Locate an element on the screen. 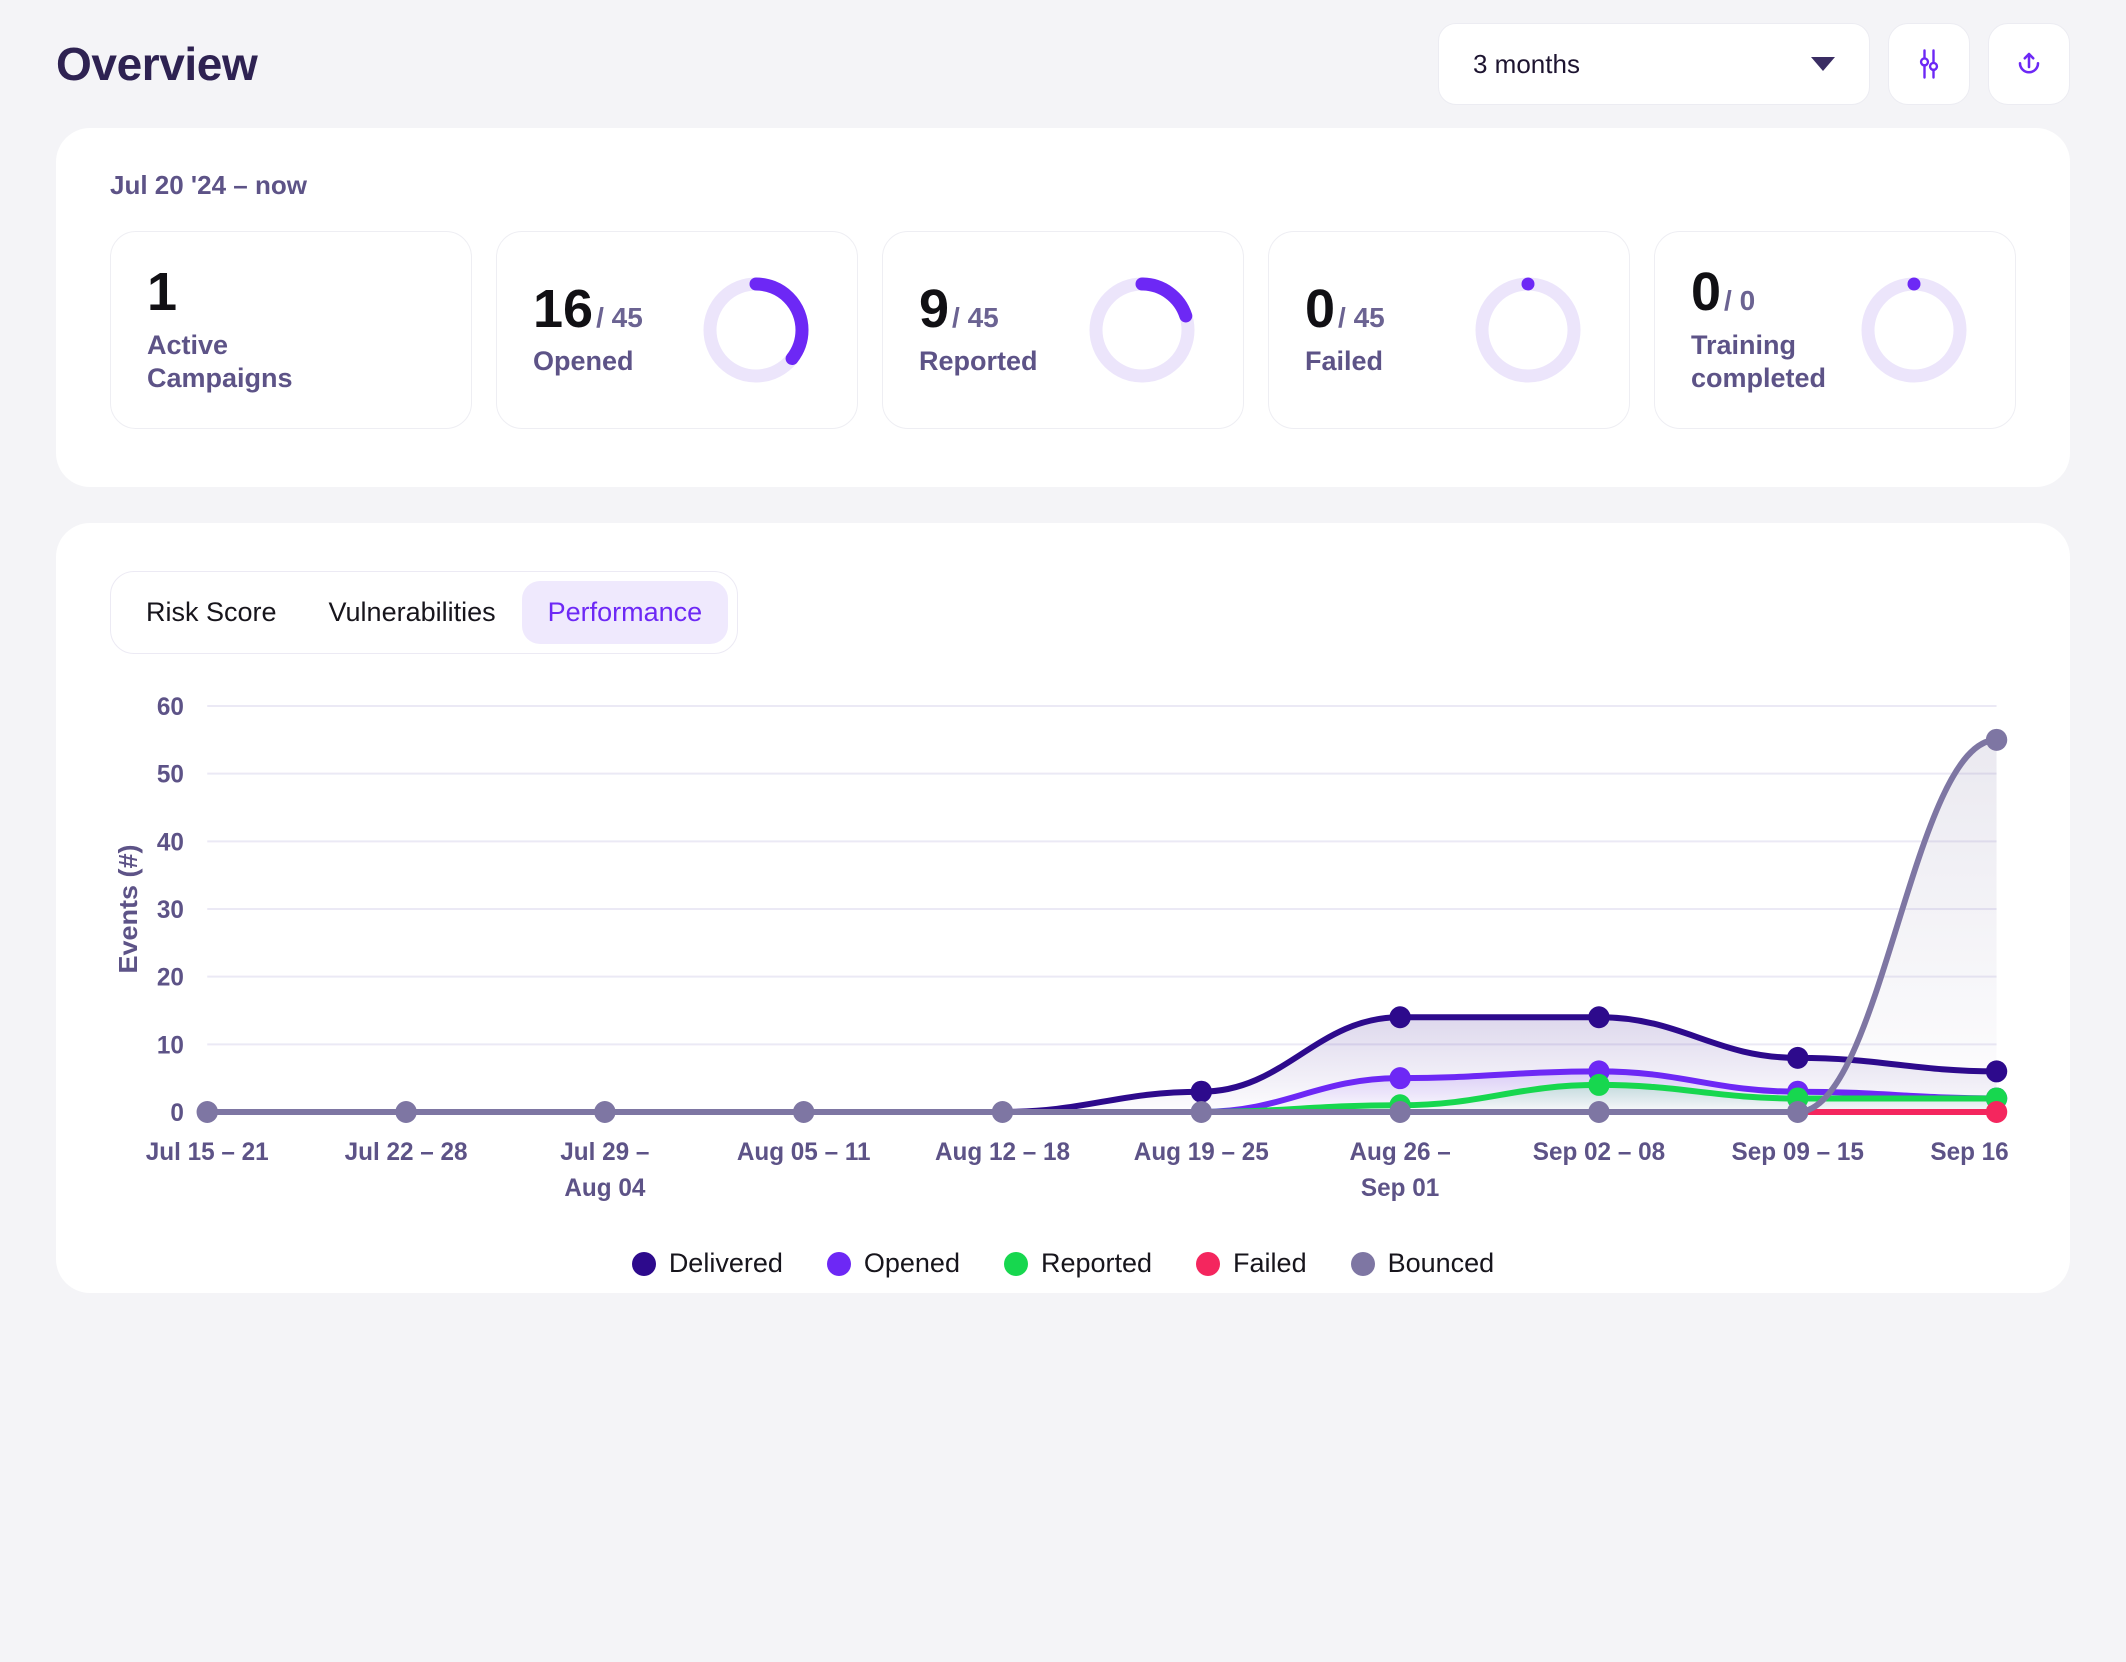  svg-text: Sep 16 – 22 is located at coordinates (1973, 1152).